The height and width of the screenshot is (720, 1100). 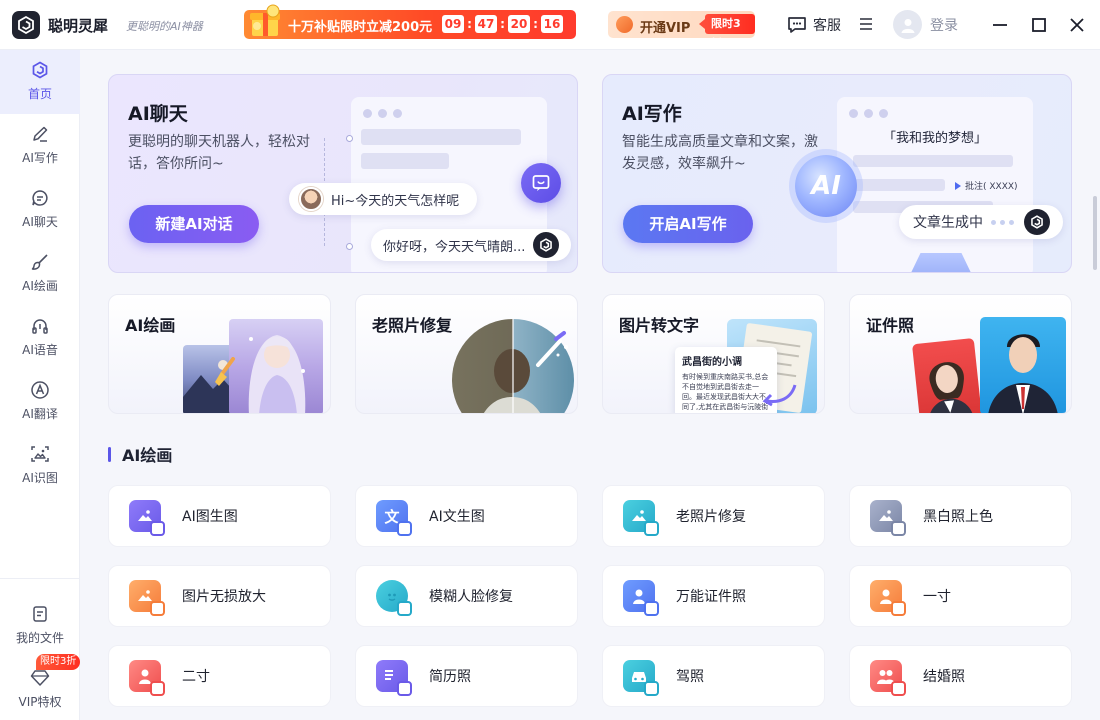 What do you see at coordinates (40, 414) in the screenshot?
I see `sidebar-item-label: AI翻译` at bounding box center [40, 414].